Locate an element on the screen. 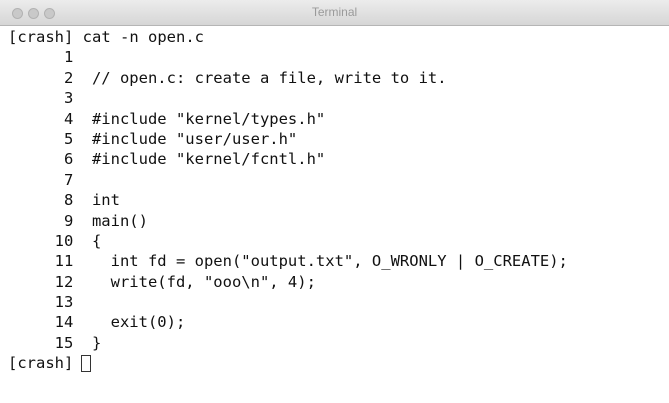 This screenshot has height=403, width=669. line-number: 10 is located at coordinates (64, 240).